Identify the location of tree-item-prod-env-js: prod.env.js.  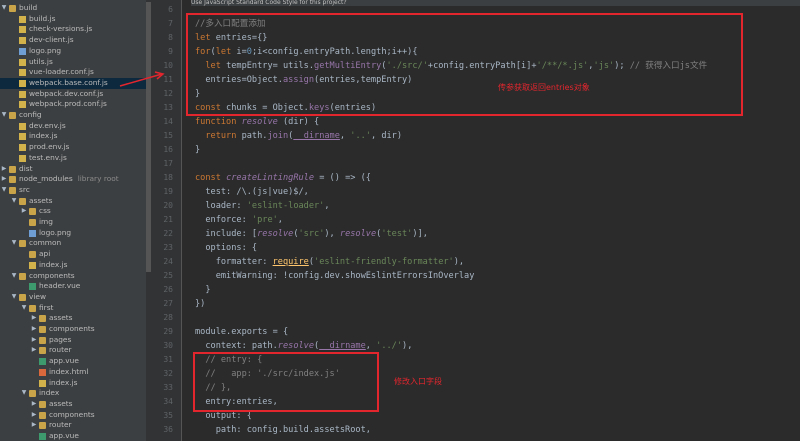
(74, 147).